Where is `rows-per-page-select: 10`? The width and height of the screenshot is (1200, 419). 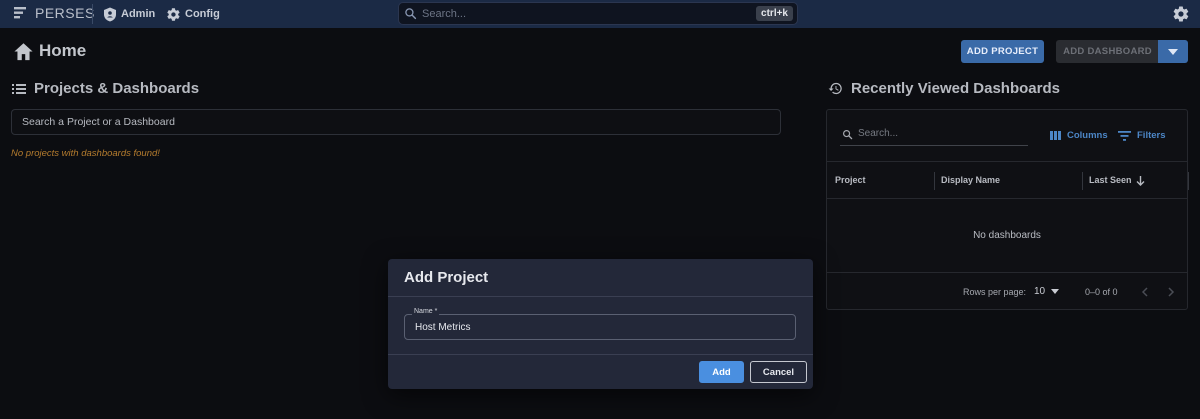
rows-per-page-select: 10 is located at coordinates (1047, 291).